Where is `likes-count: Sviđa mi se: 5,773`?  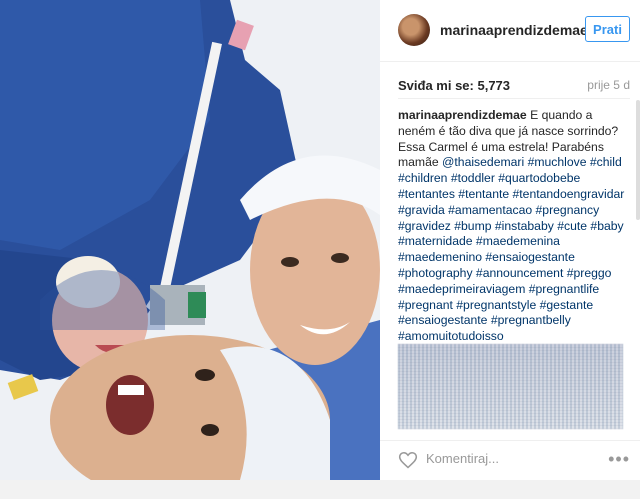
likes-count: Sviđa mi se: 5,773 is located at coordinates (454, 85).